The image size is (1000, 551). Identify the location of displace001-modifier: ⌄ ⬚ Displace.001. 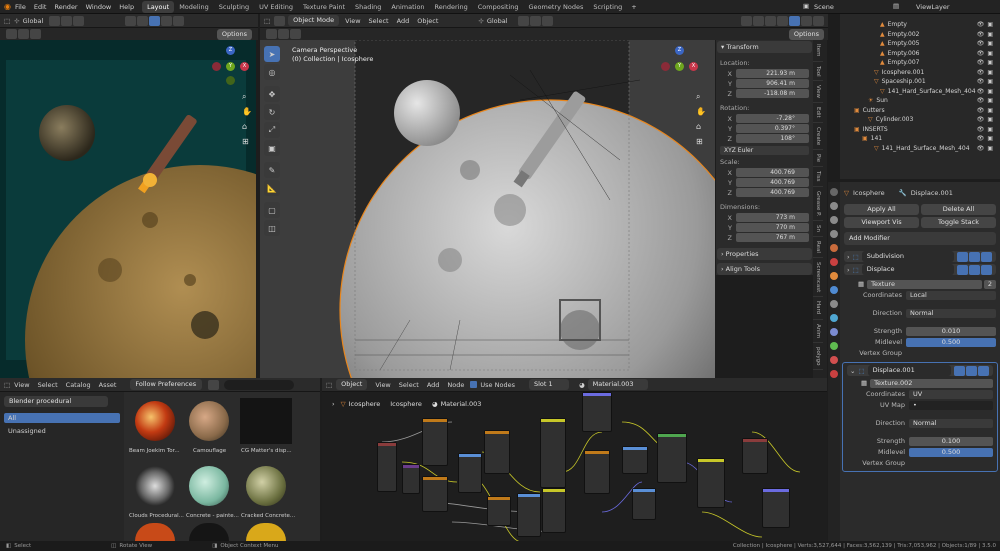
(920, 370).